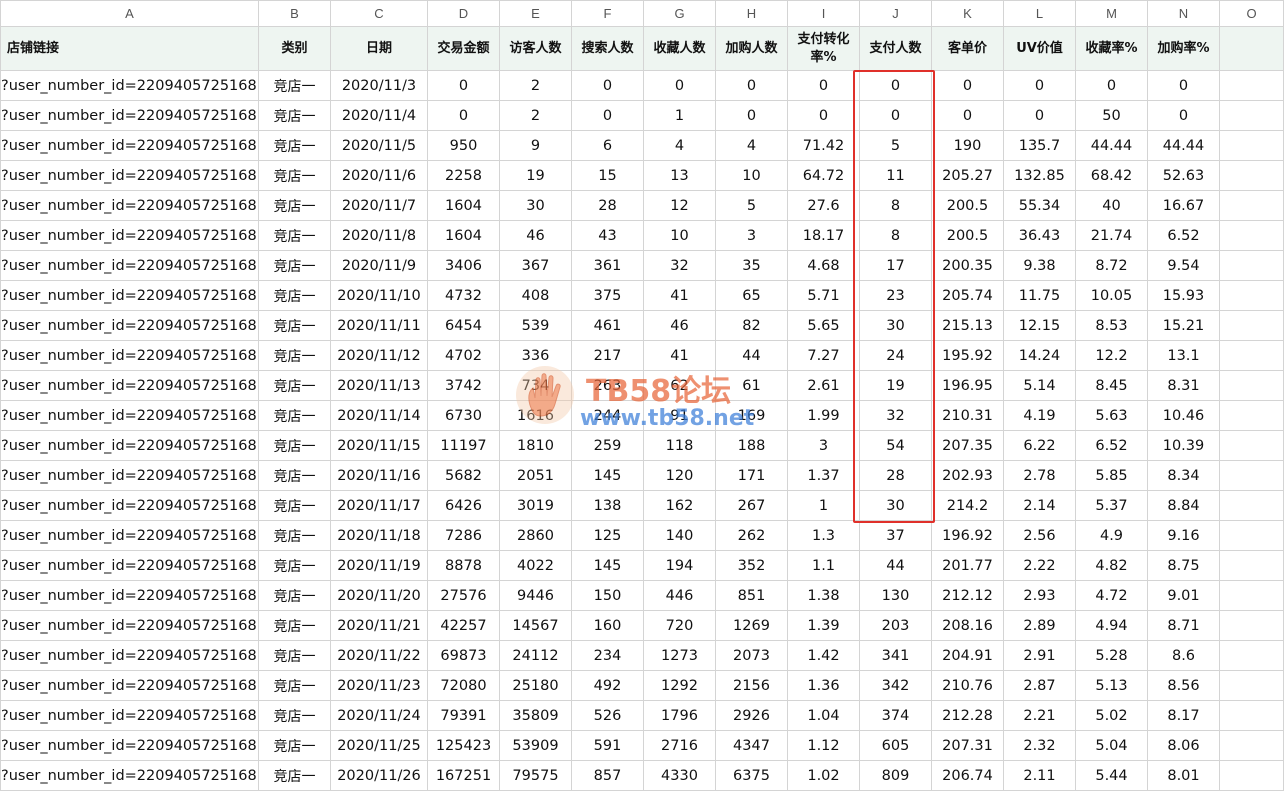 The width and height of the screenshot is (1284, 799). I want to click on cell: 15.93, so click(1183, 295).